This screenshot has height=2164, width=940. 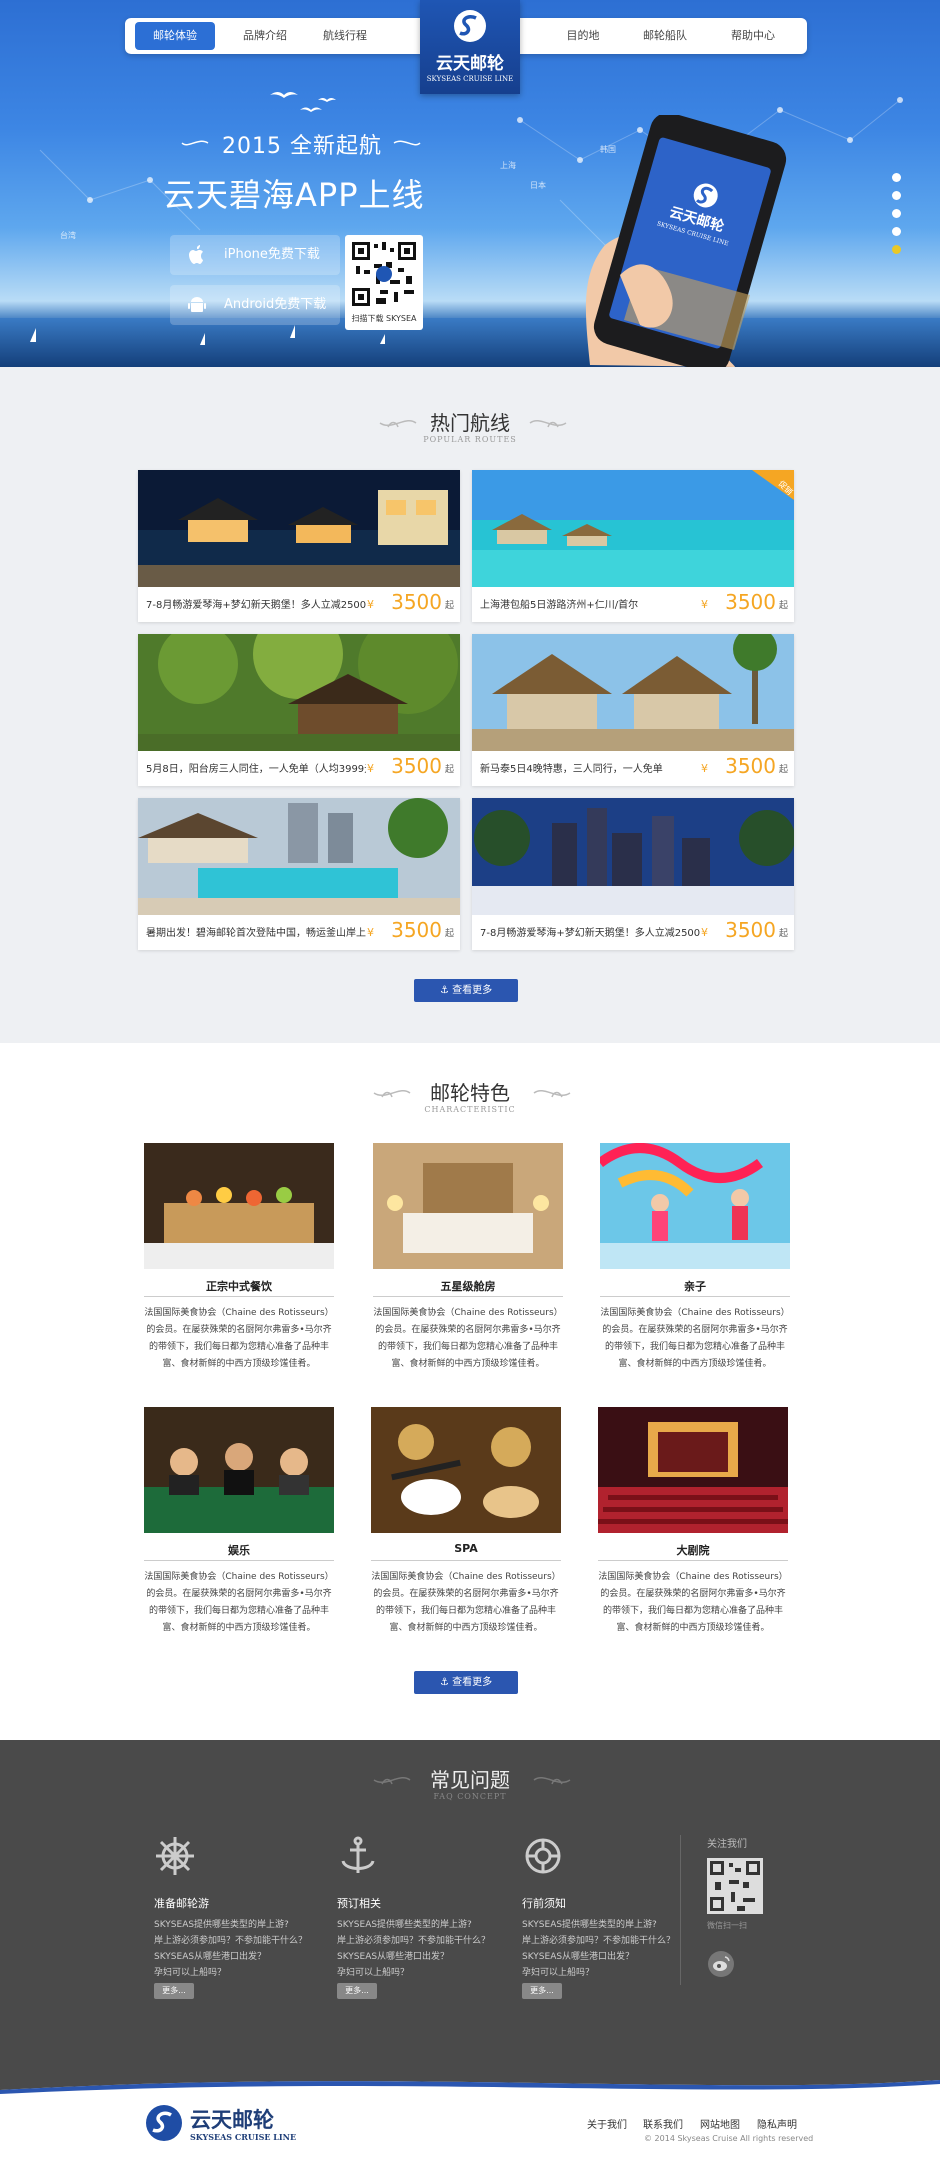 I want to click on brand-logo: 云天邮轮 SKYSEAS CRUISE LINE, so click(x=470, y=47).